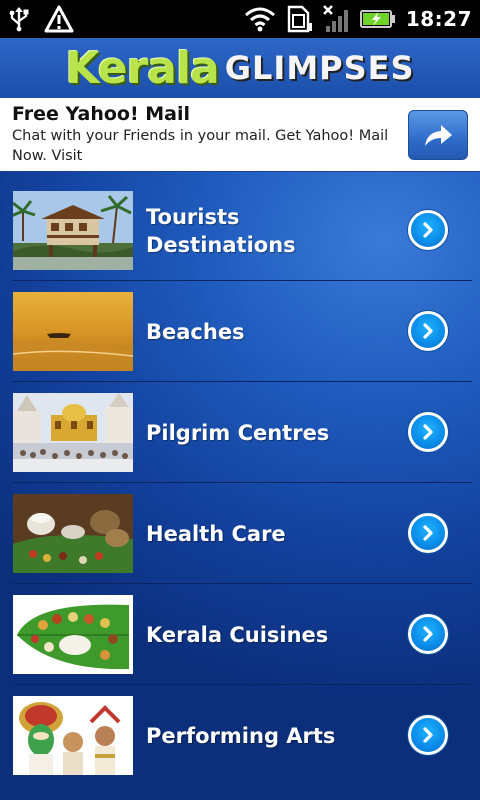  I want to click on warning-icon, so click(59, 19).